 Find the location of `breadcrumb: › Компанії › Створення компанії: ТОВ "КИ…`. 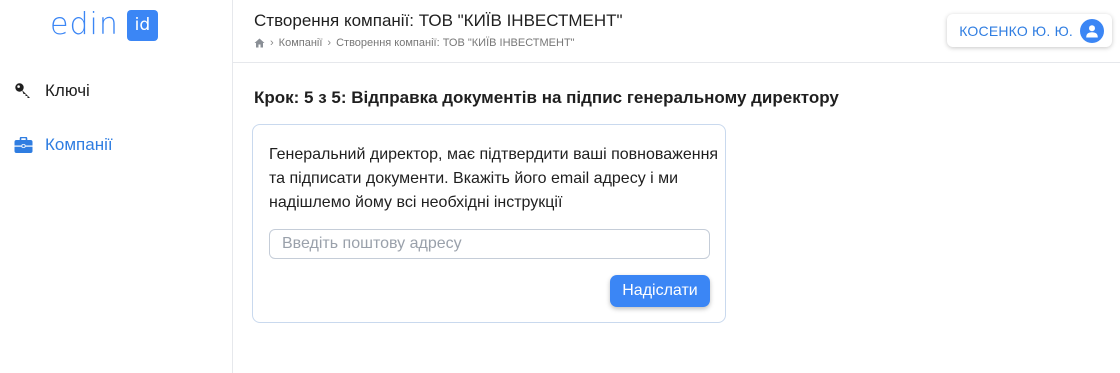

breadcrumb: › Компанії › Створення компанії: ТОВ "КИ… is located at coordinates (414, 43).